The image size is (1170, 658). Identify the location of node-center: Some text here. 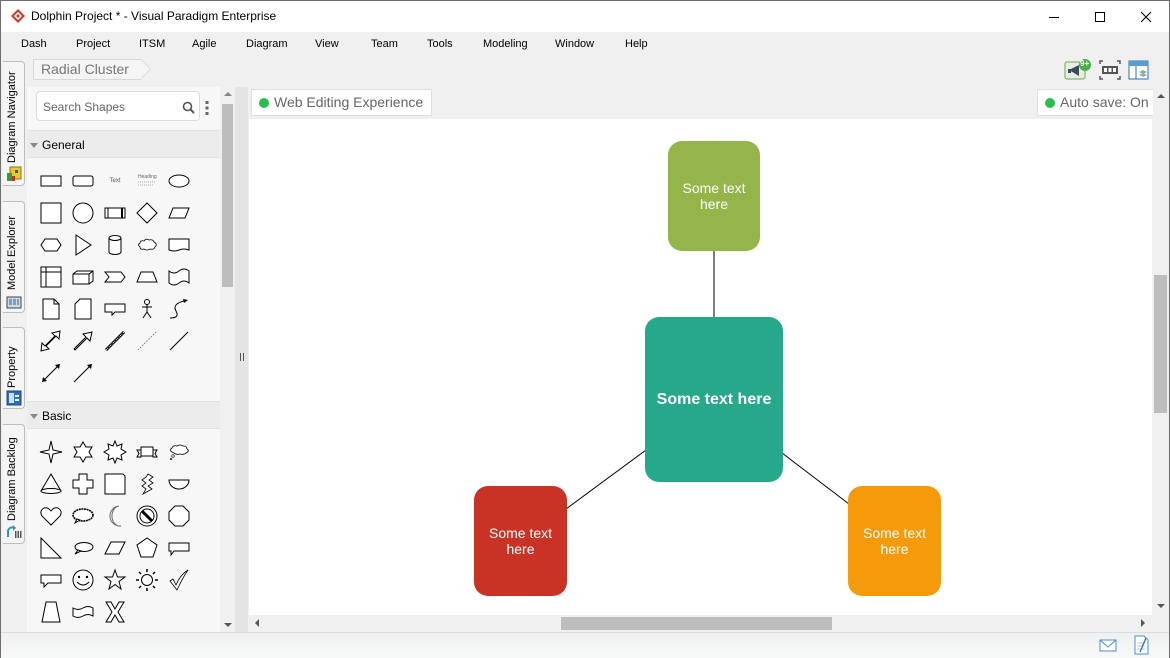
(714, 399).